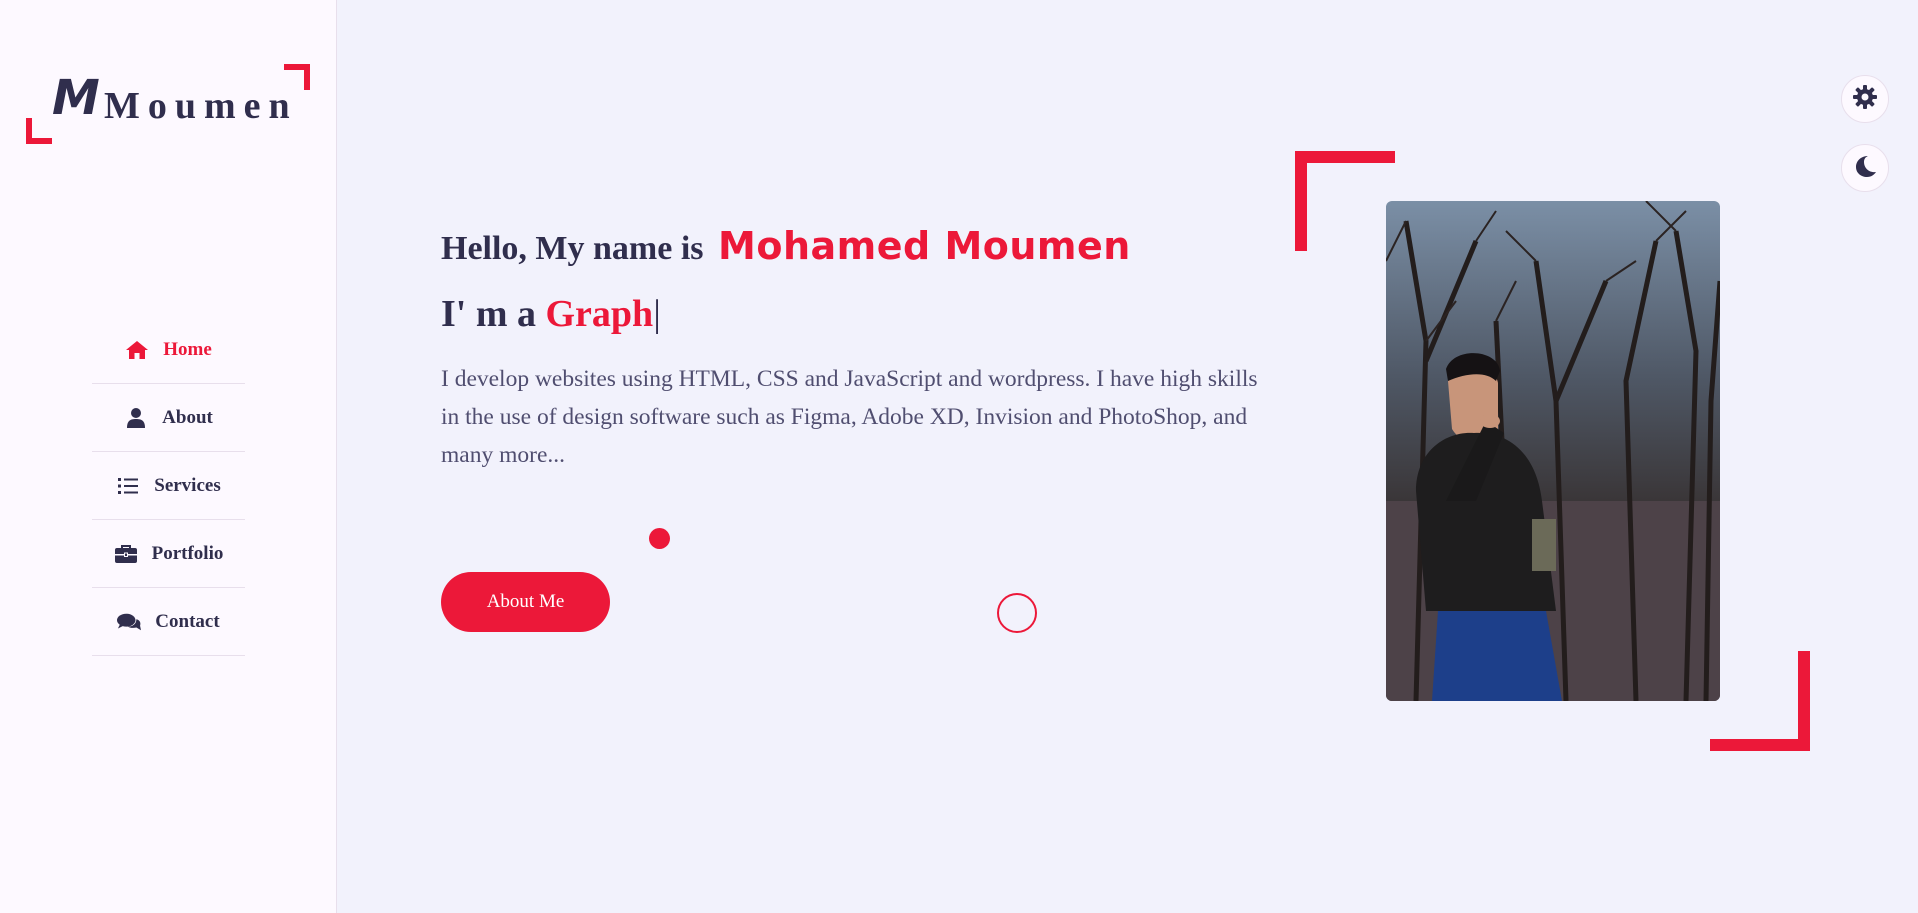 This screenshot has height=913, width=1918. I want to click on comments-icon, so click(129, 622).